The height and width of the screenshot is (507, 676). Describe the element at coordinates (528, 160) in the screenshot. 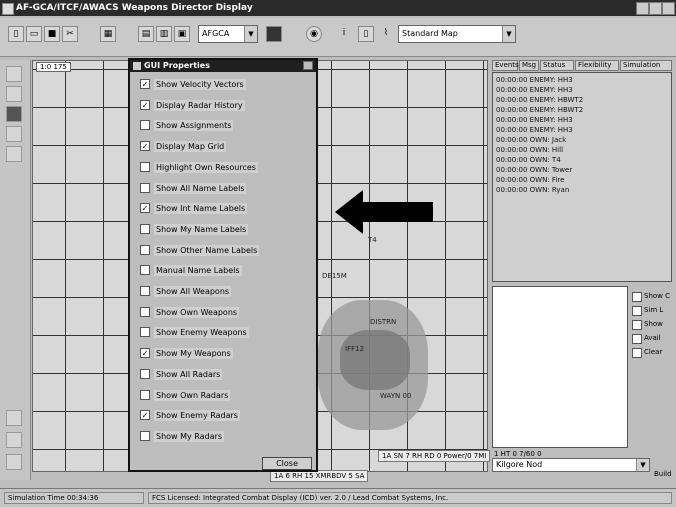

I see `event-item: 00:00:00 OWN: T4` at that location.